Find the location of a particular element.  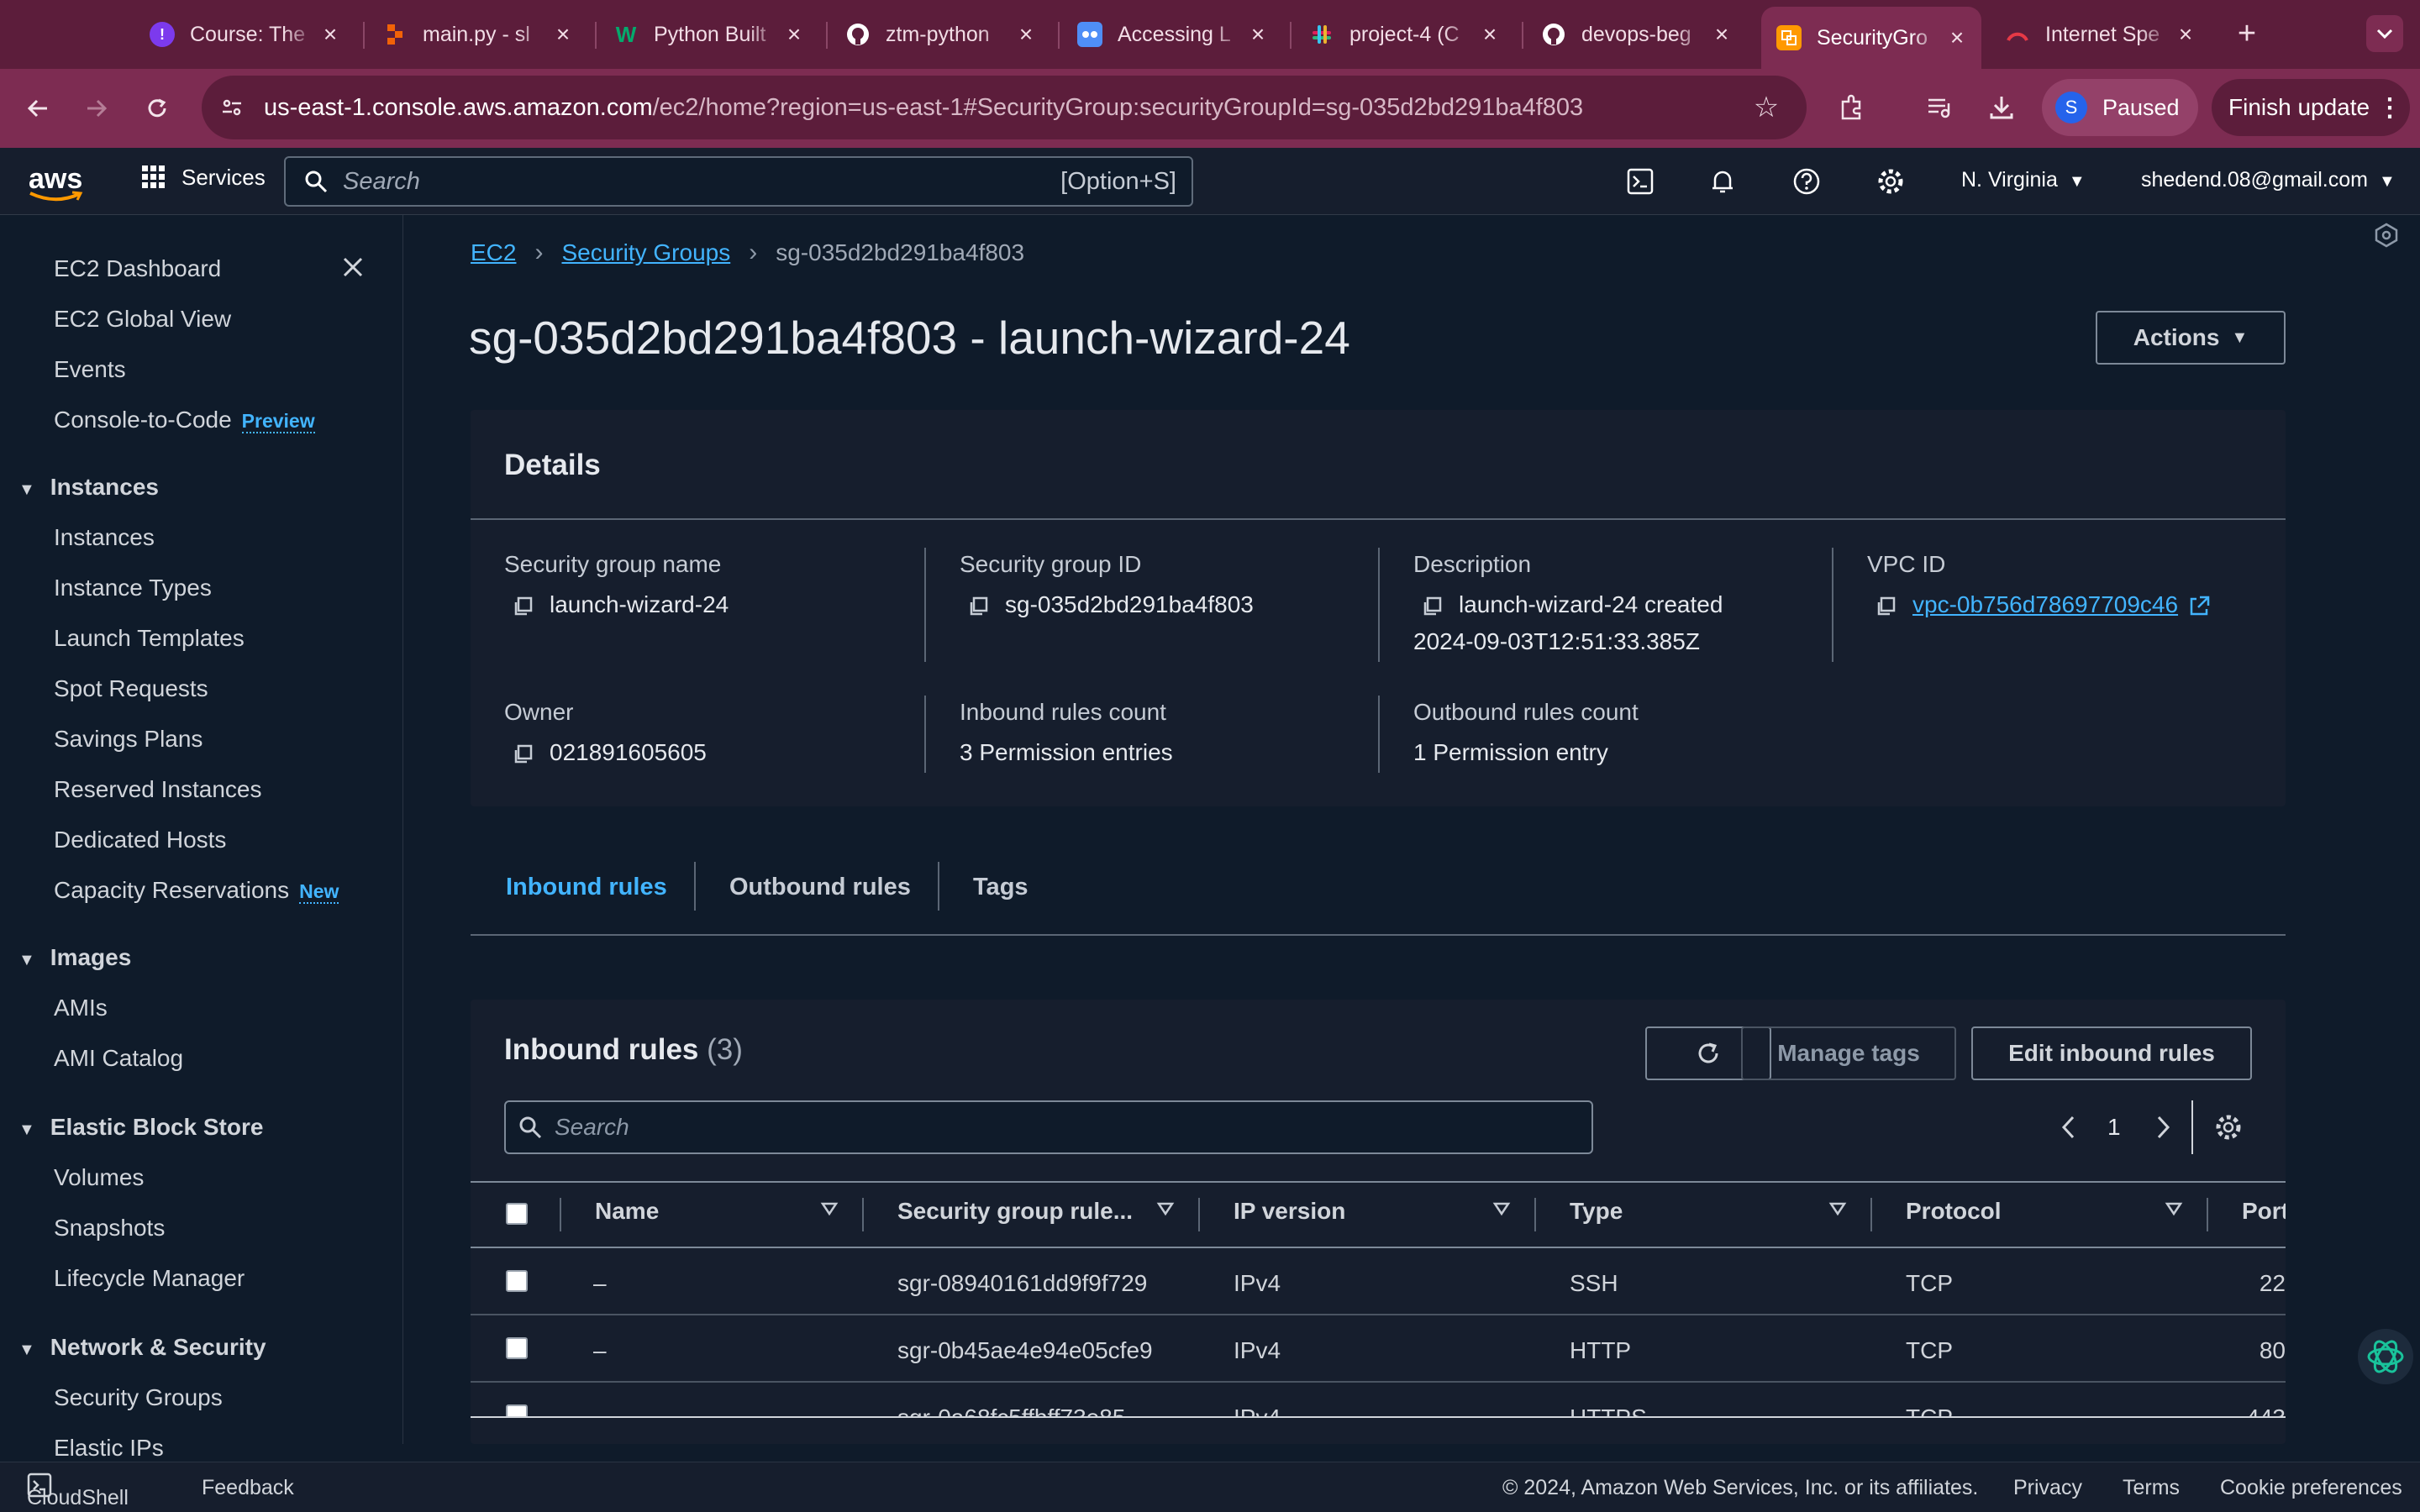

sidebar-item-elastic-ips: Elastic IPs is located at coordinates (109, 1448).